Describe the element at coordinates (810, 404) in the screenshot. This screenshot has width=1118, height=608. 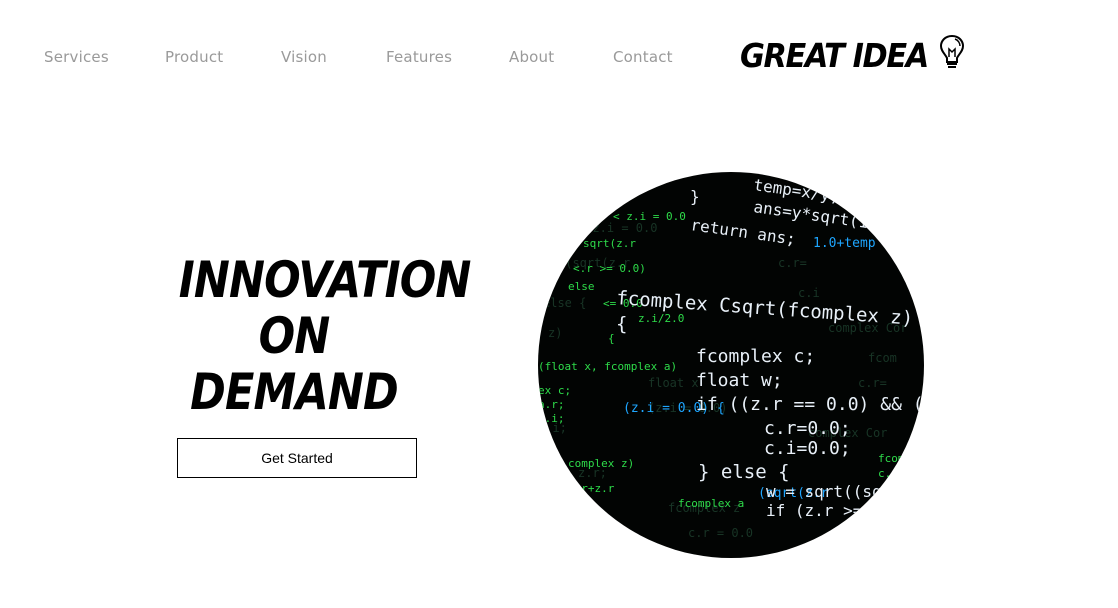
I see `code-line: if ((z.r == 0.0) && (z.i == 0.0) {` at that location.